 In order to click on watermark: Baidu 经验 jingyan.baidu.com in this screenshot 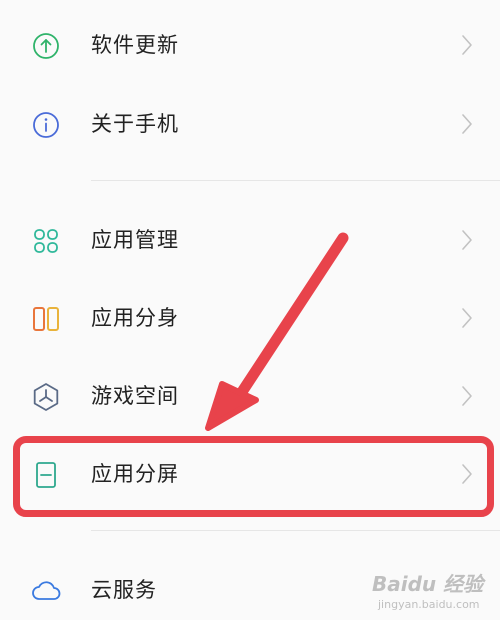, I will do `click(434, 592)`.